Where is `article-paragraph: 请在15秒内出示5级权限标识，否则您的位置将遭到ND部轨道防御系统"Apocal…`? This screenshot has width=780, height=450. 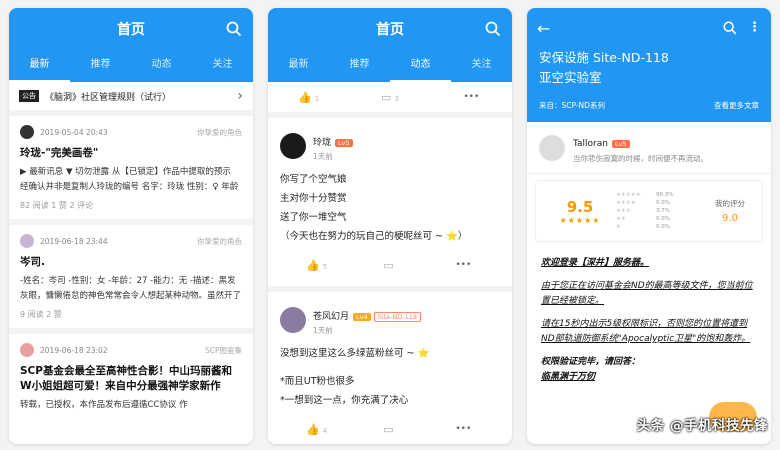 article-paragraph: 请在15秒内出示5级权限标识，否则您的位置将遭到ND部轨道防御系统"Apocal… is located at coordinates (646, 331).